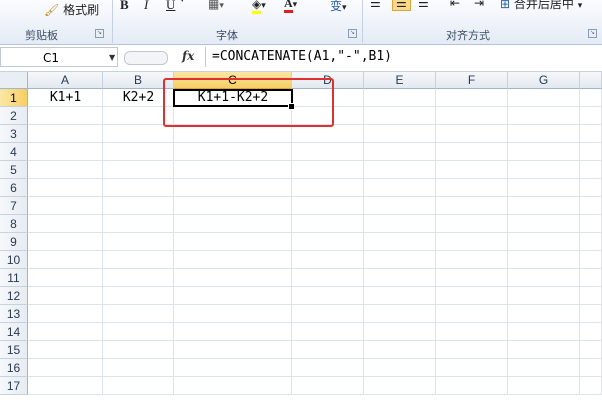  Describe the element at coordinates (14, 80) in the screenshot. I see `select-all-corner` at that location.